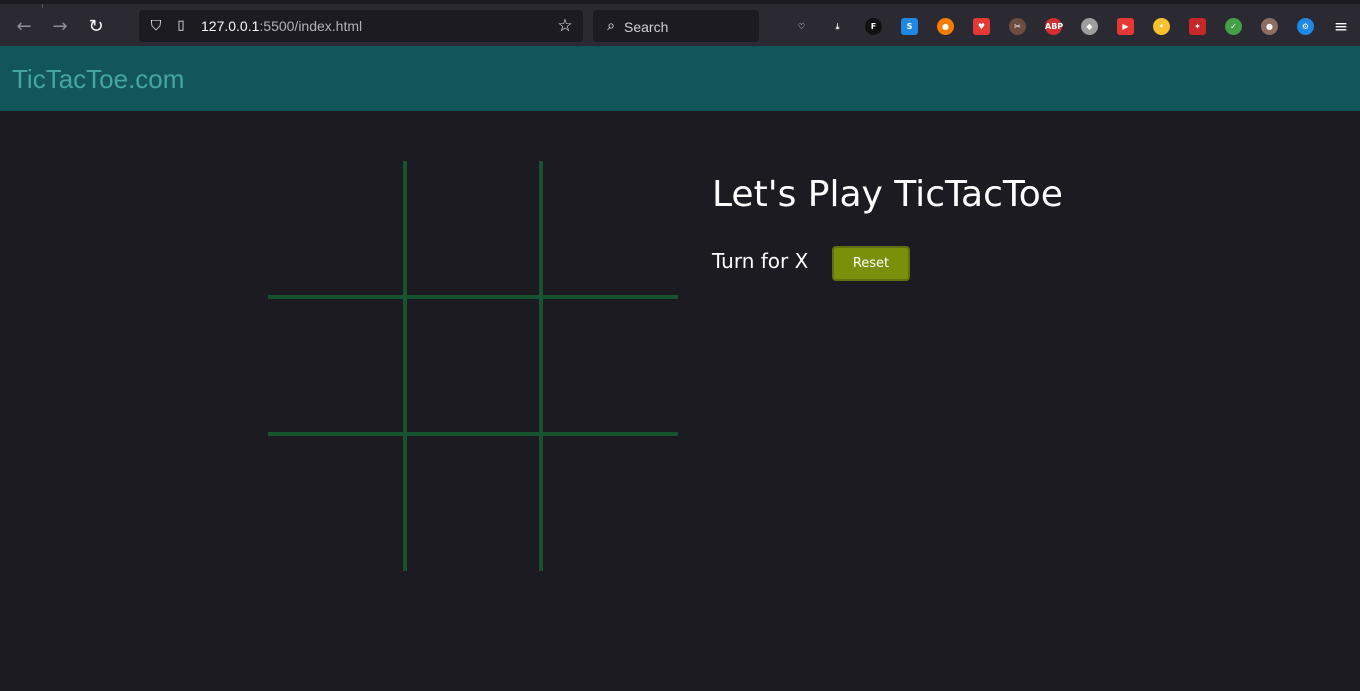 The height and width of the screenshot is (691, 1360). What do you see at coordinates (156, 26) in the screenshot?
I see `tracking-shield-icon: ⛉` at bounding box center [156, 26].